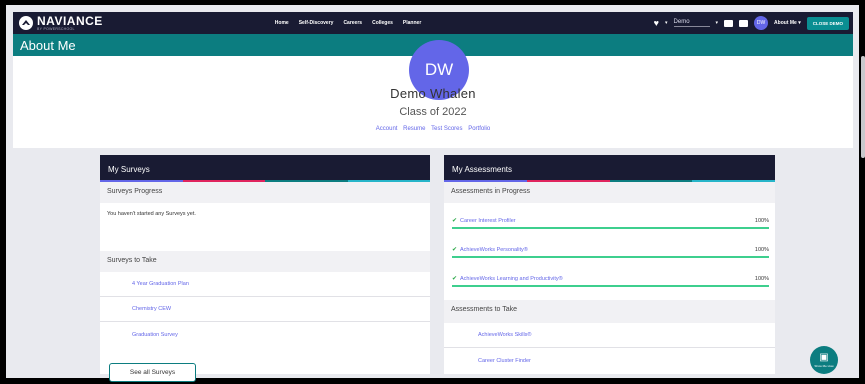 Image resolution: width=865 pixels, height=384 pixels. What do you see at coordinates (48, 45) in the screenshot?
I see `page-title: About Me` at bounding box center [48, 45].